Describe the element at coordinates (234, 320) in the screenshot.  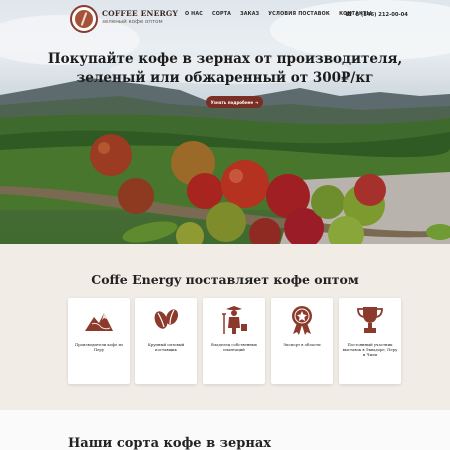
I see `farmer-icon` at that location.